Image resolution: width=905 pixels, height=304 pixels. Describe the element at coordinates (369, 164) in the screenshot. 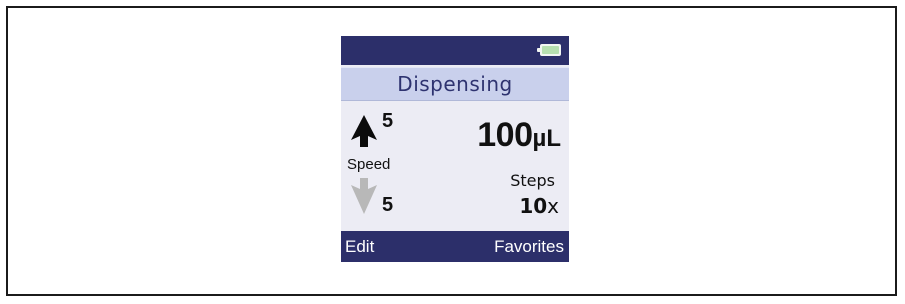

I see `speed-label: Speed` at that location.